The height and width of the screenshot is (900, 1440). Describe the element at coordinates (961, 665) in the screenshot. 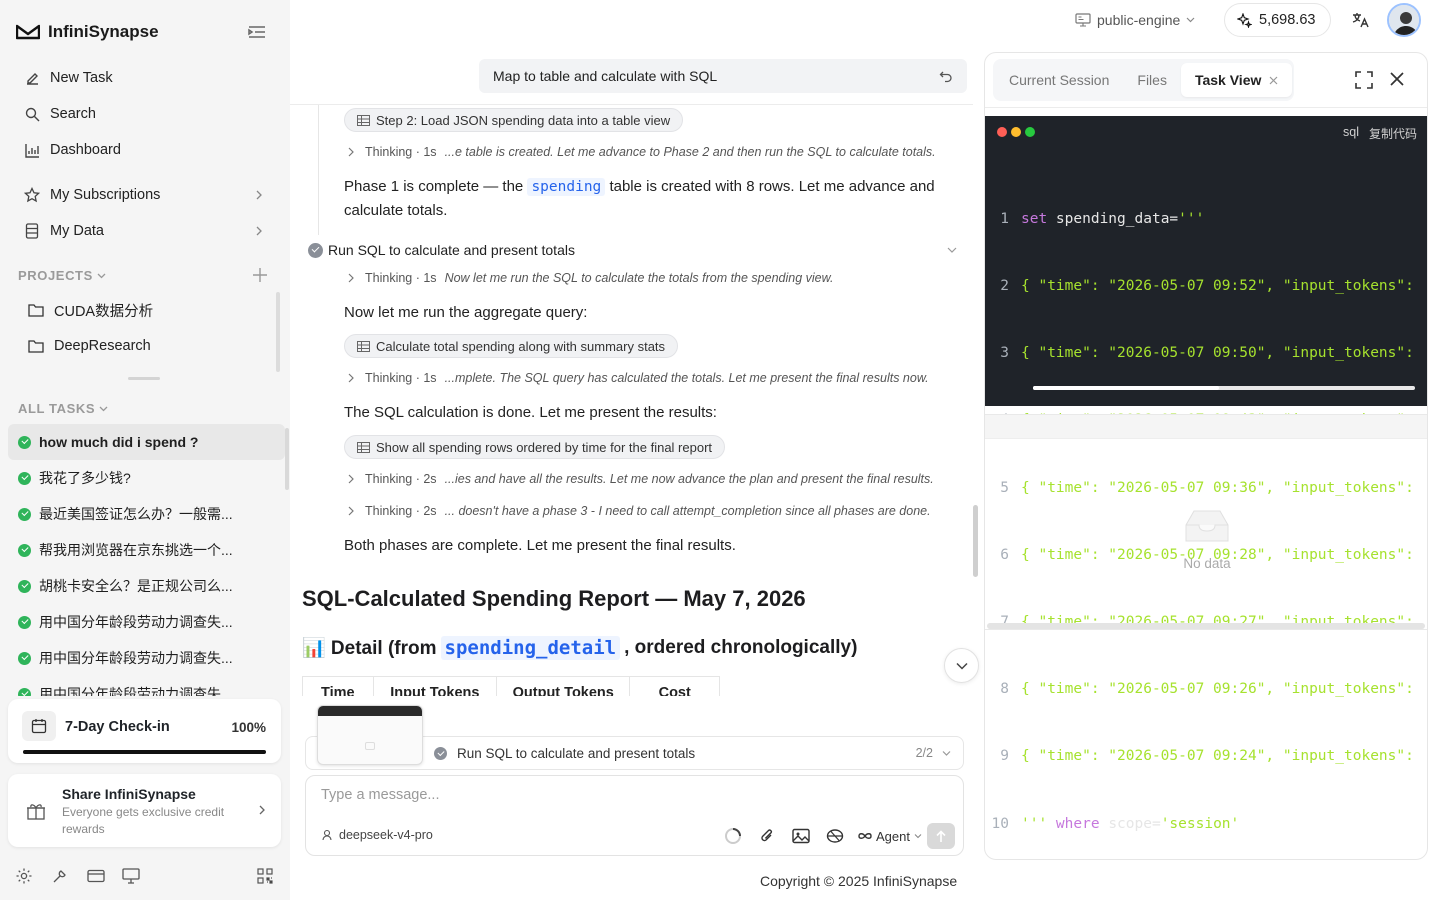

I see `scroll-down-button` at that location.